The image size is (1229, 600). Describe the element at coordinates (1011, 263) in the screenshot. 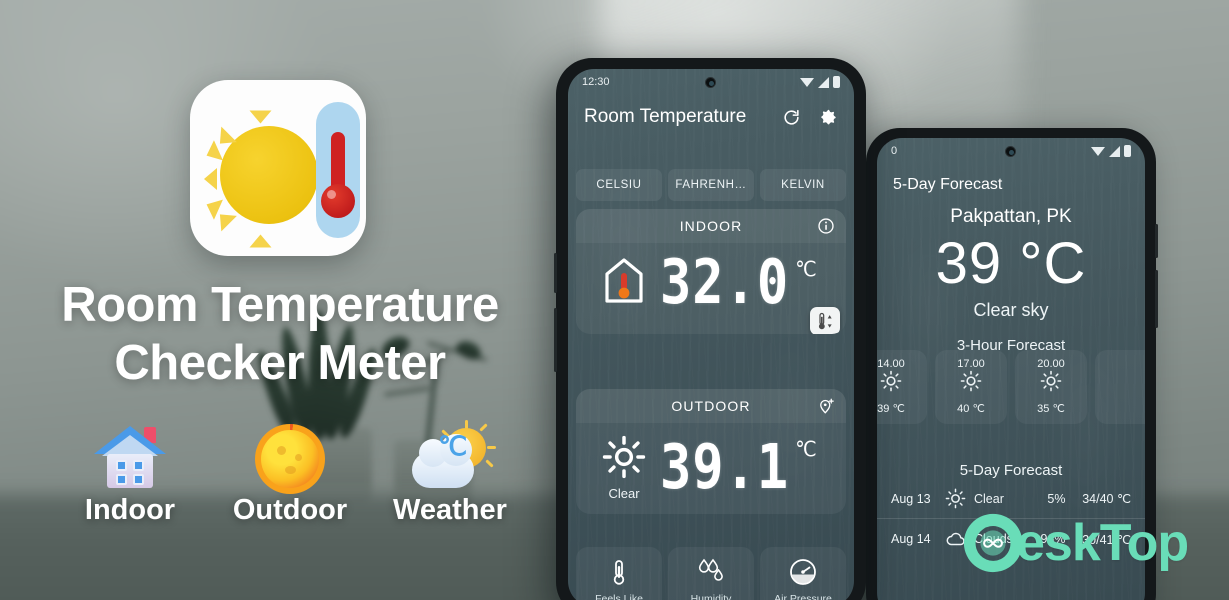

I see `weather-temperature: 39 °C` at that location.